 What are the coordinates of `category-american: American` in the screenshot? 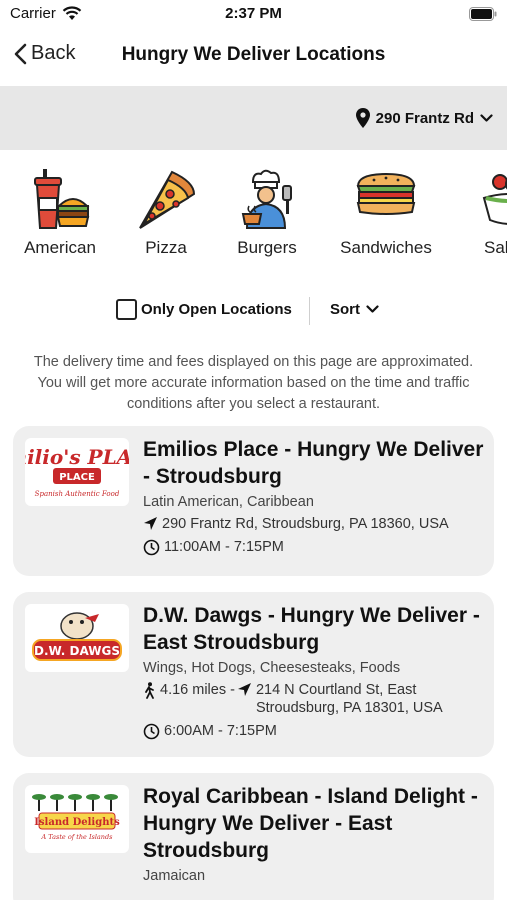 It's located at (60, 213).